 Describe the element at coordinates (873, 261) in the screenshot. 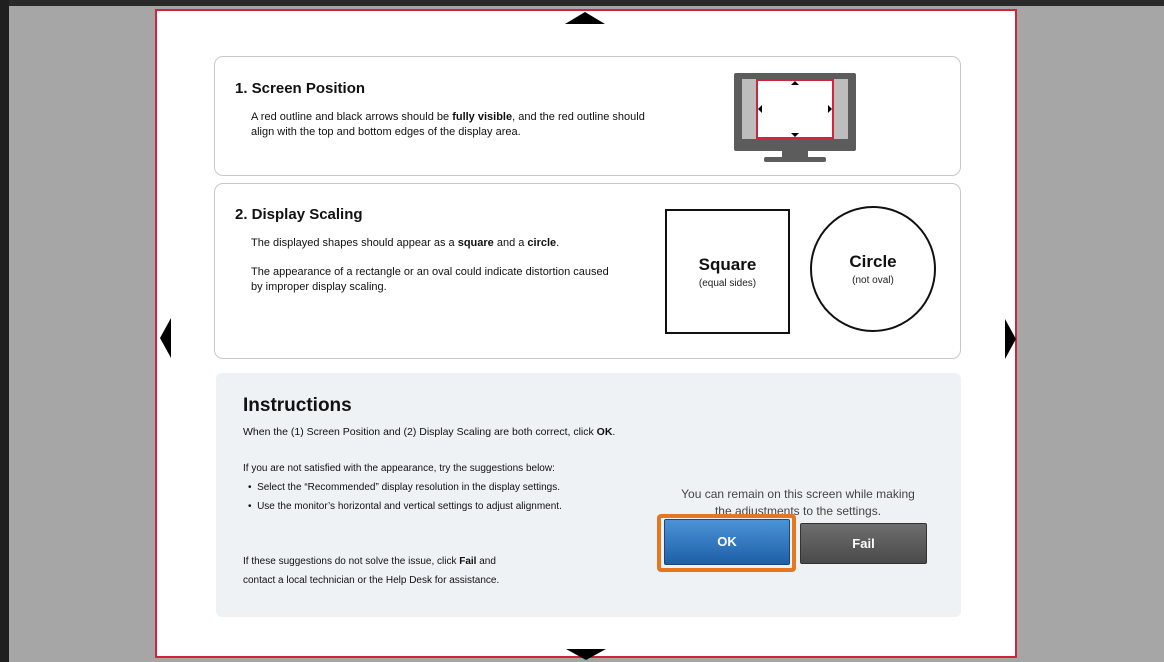

I see `circle-label: Circle` at that location.